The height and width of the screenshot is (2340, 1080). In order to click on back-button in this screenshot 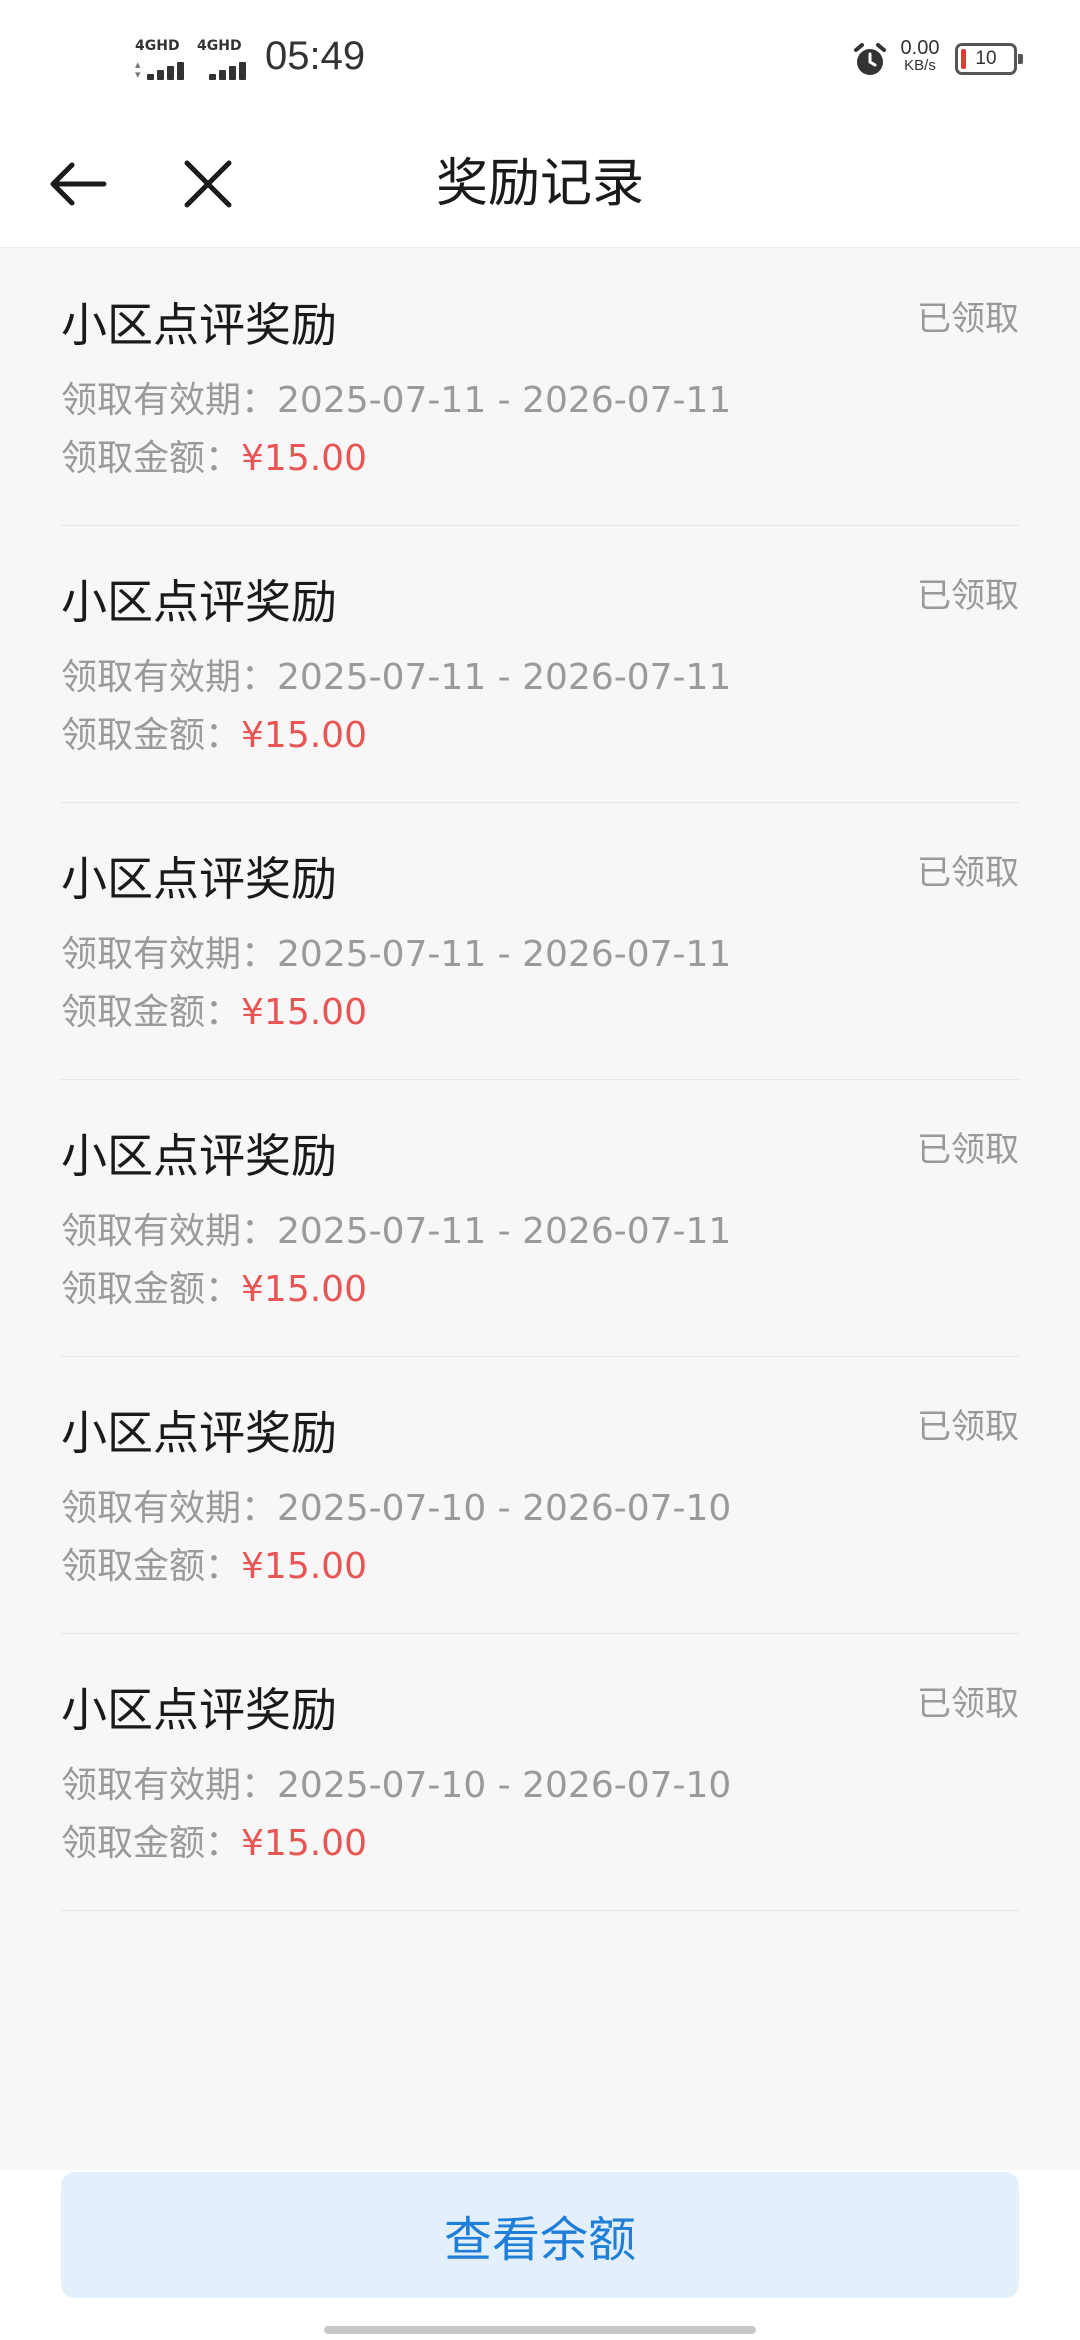, I will do `click(78, 184)`.